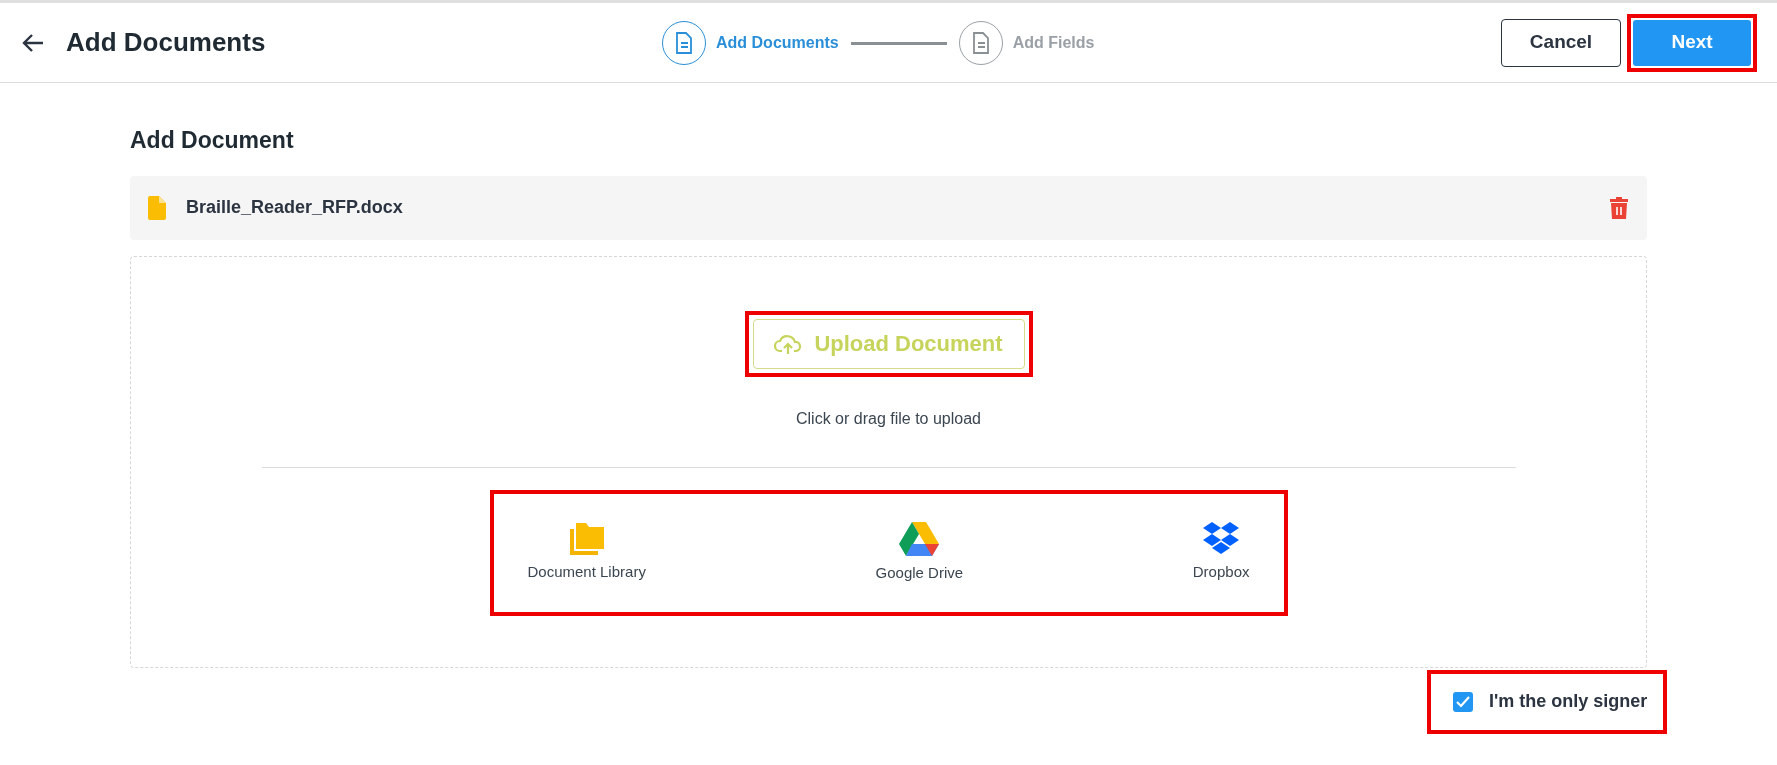 The height and width of the screenshot is (765, 1777). Describe the element at coordinates (1561, 42) in the screenshot. I see `cancel-button: Cancel` at that location.